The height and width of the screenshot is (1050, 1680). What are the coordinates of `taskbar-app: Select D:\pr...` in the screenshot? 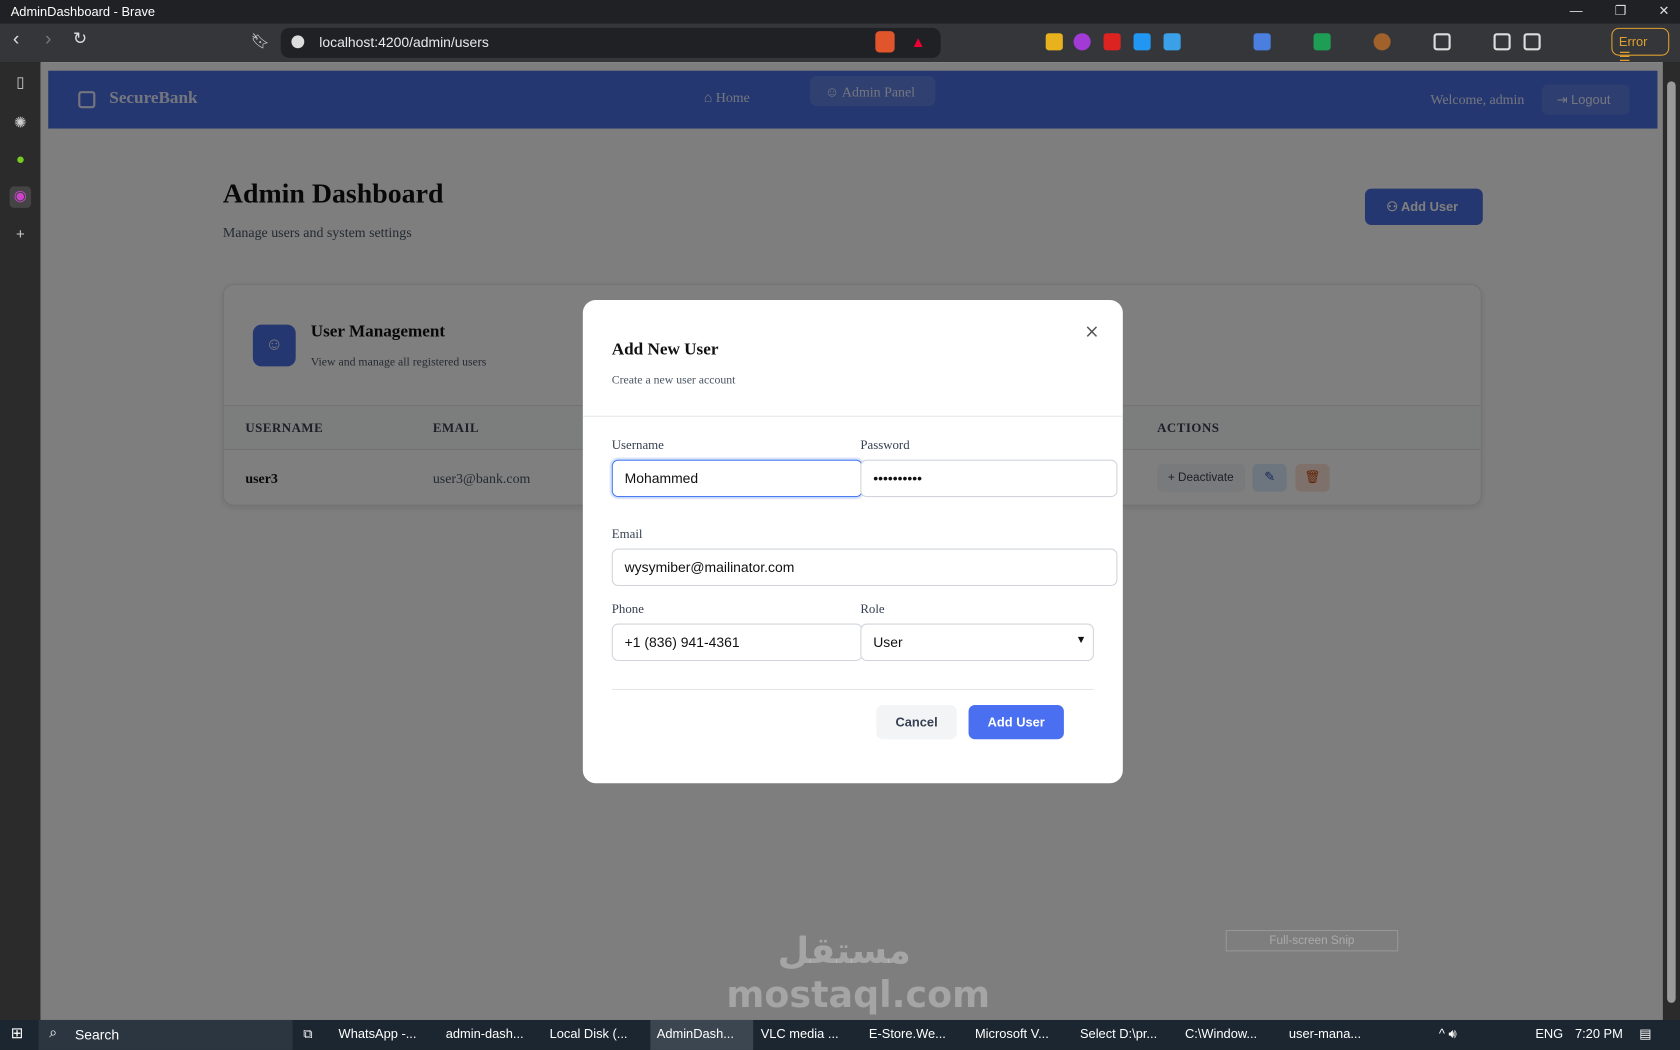 It's located at (1118, 1035).